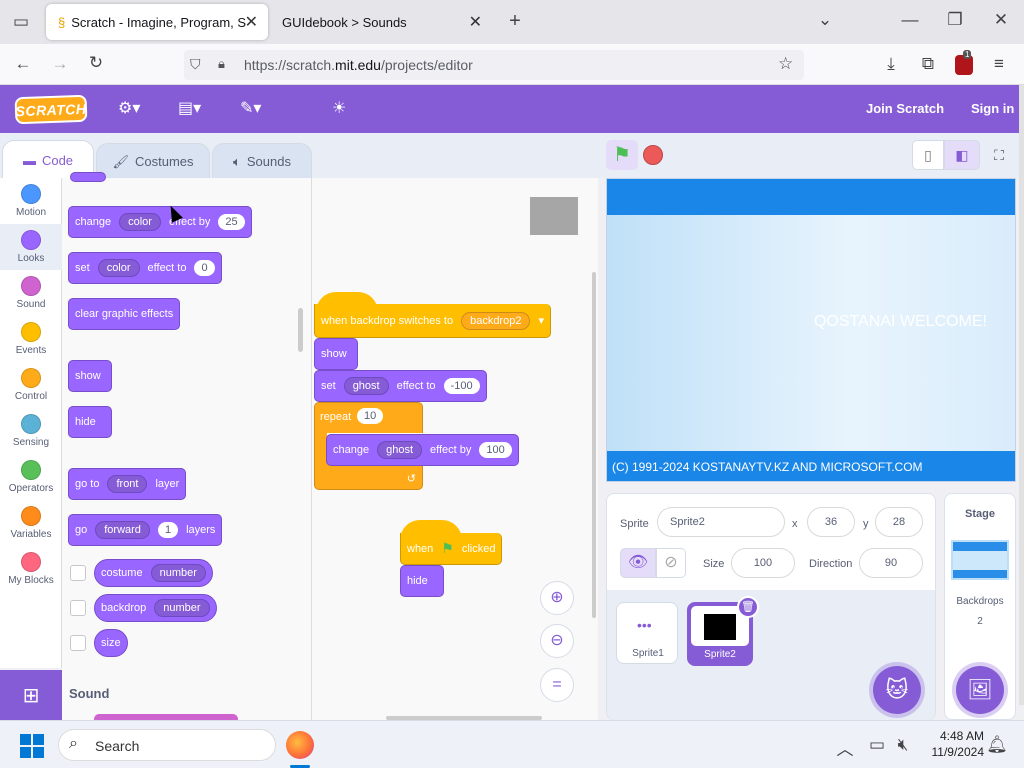  I want to click on add-extension-button: ⊞, so click(31, 695).